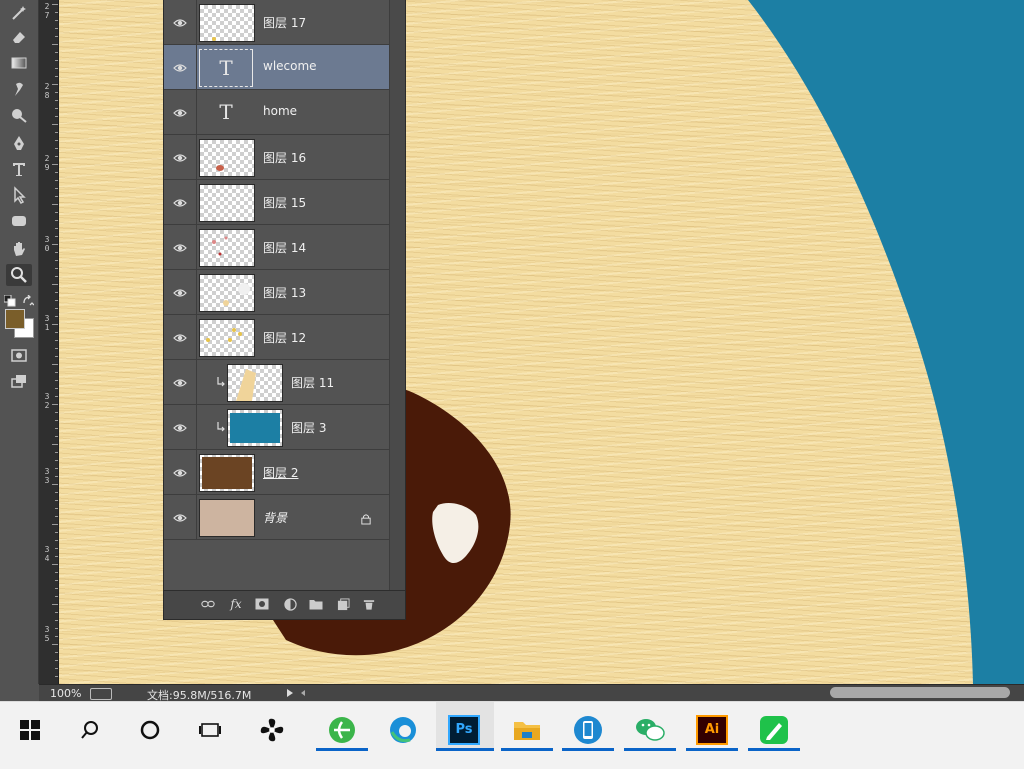 The width and height of the screenshot is (1024, 769). What do you see at coordinates (19, 355) in the screenshot?
I see `quick-mask-button` at bounding box center [19, 355].